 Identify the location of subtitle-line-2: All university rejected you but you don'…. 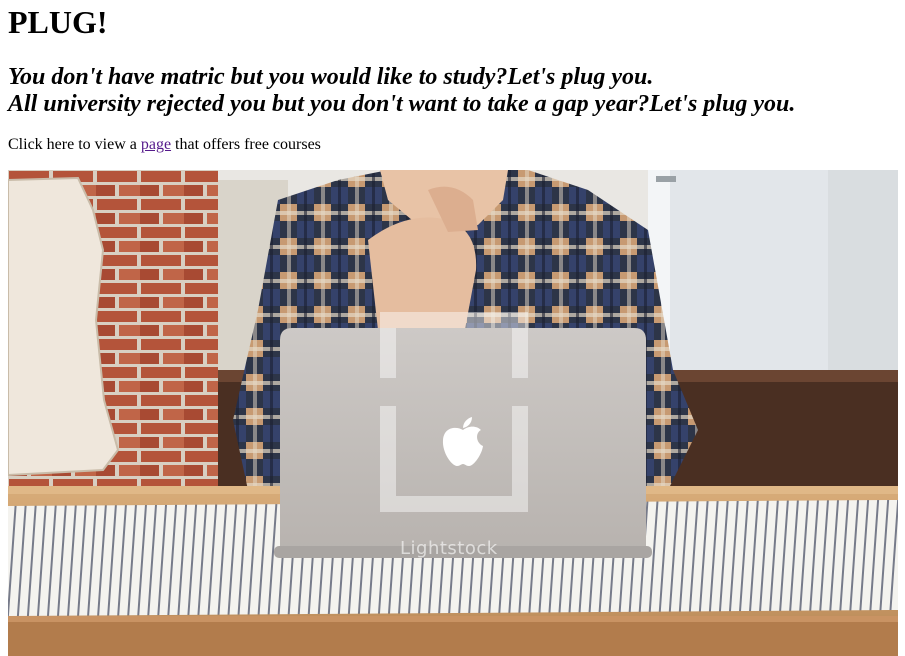
(402, 104).